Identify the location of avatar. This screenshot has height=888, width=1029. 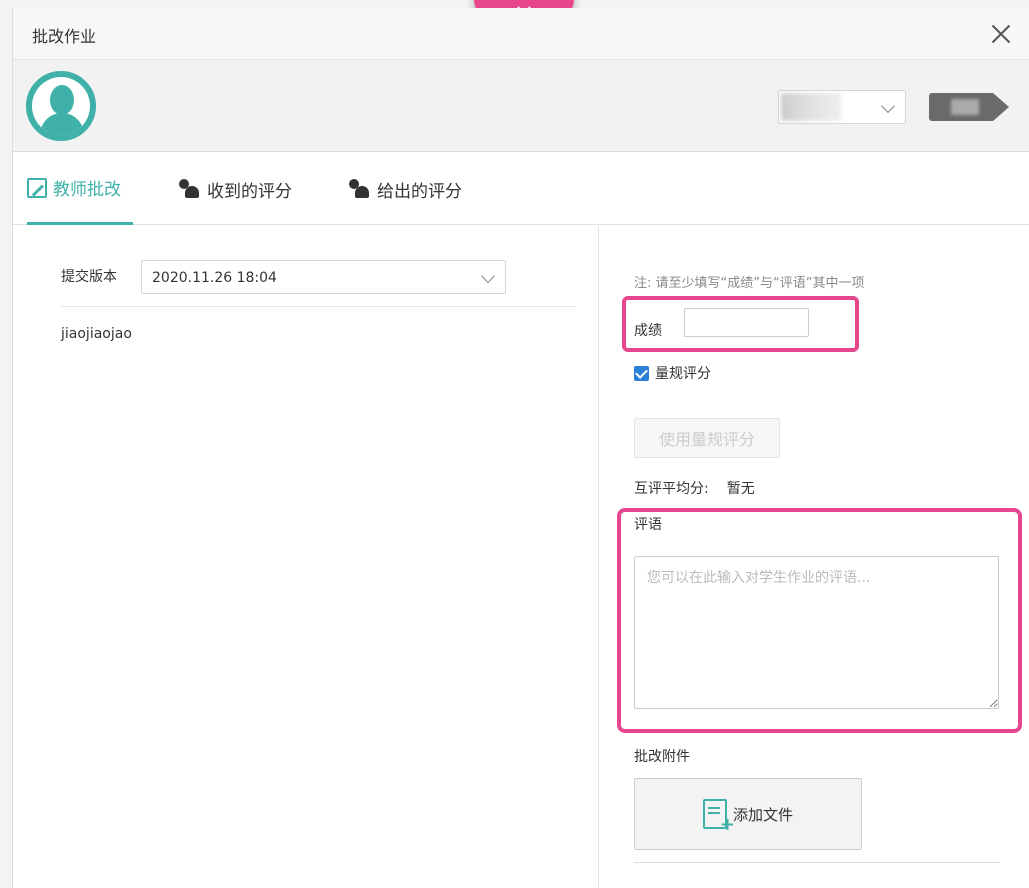
(61, 106).